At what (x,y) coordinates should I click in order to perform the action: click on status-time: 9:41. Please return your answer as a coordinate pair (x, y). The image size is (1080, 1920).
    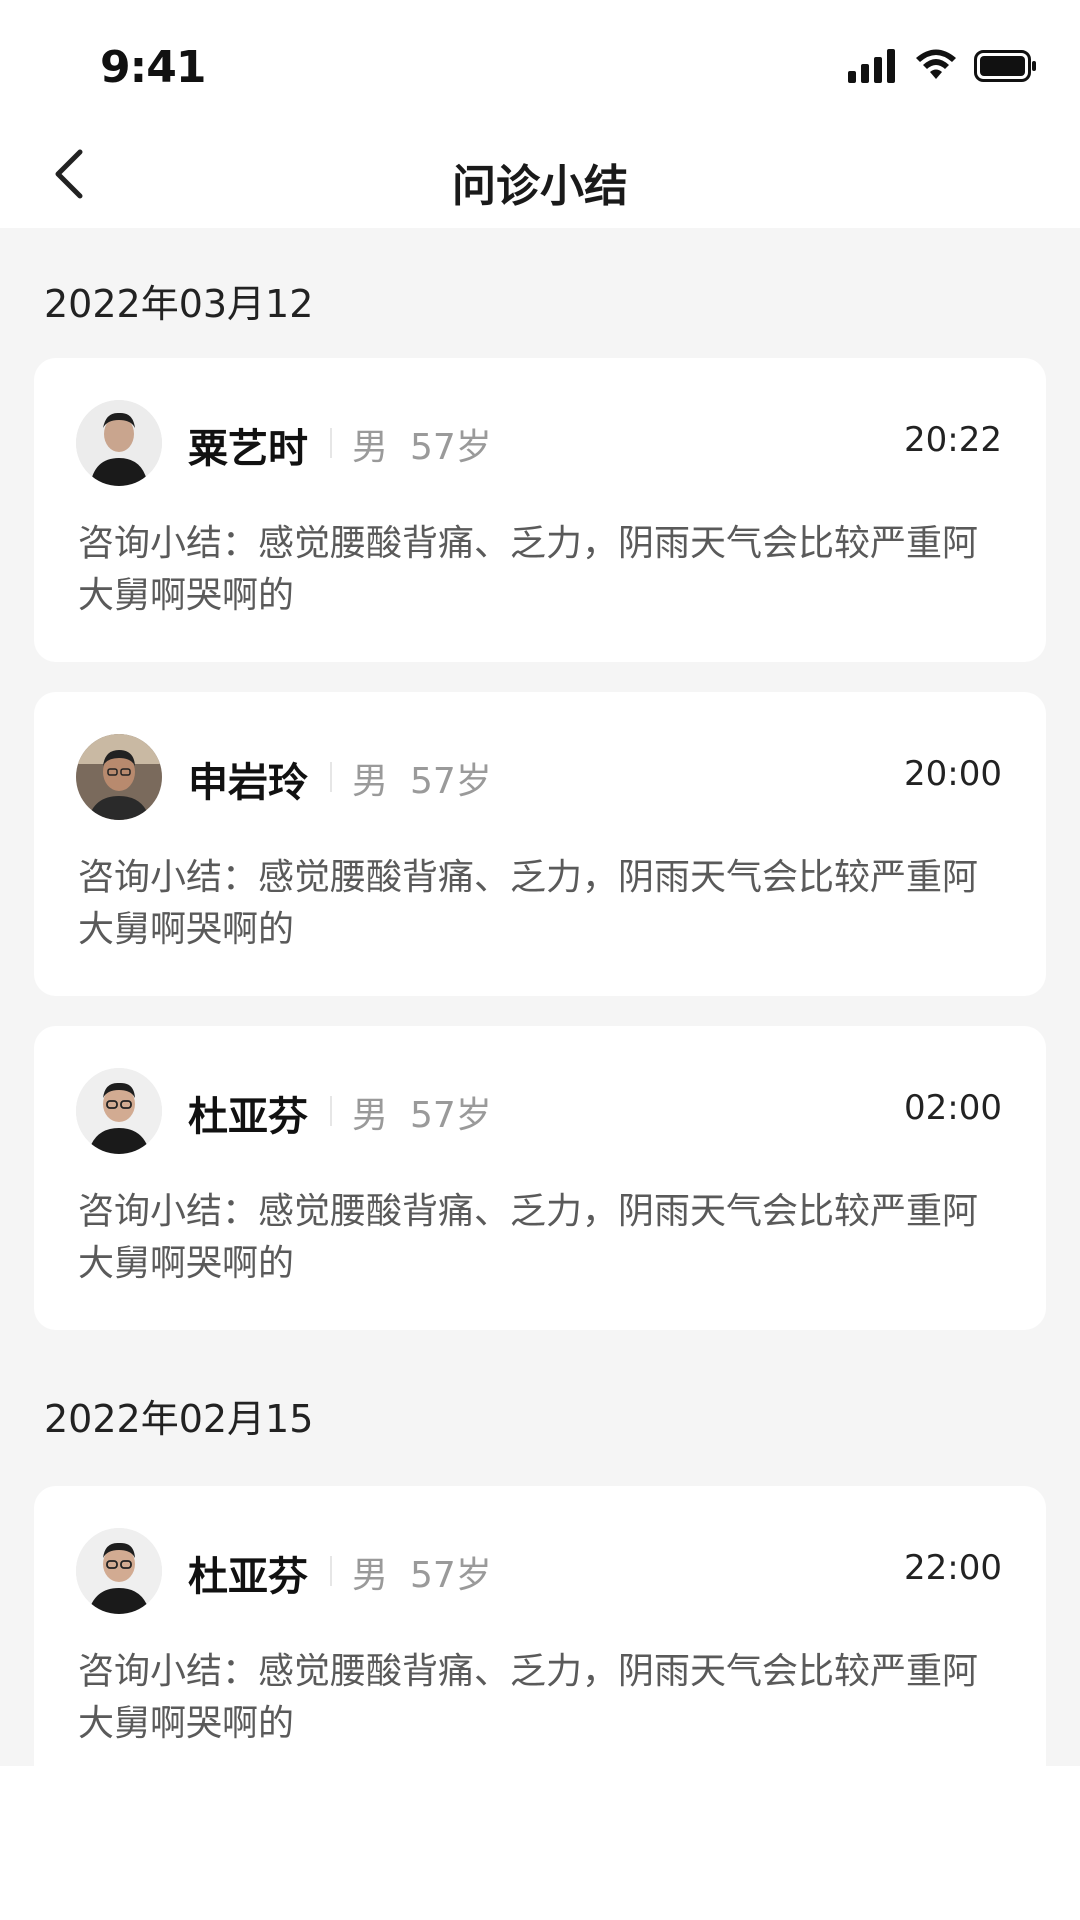
    Looking at the image, I should click on (153, 67).